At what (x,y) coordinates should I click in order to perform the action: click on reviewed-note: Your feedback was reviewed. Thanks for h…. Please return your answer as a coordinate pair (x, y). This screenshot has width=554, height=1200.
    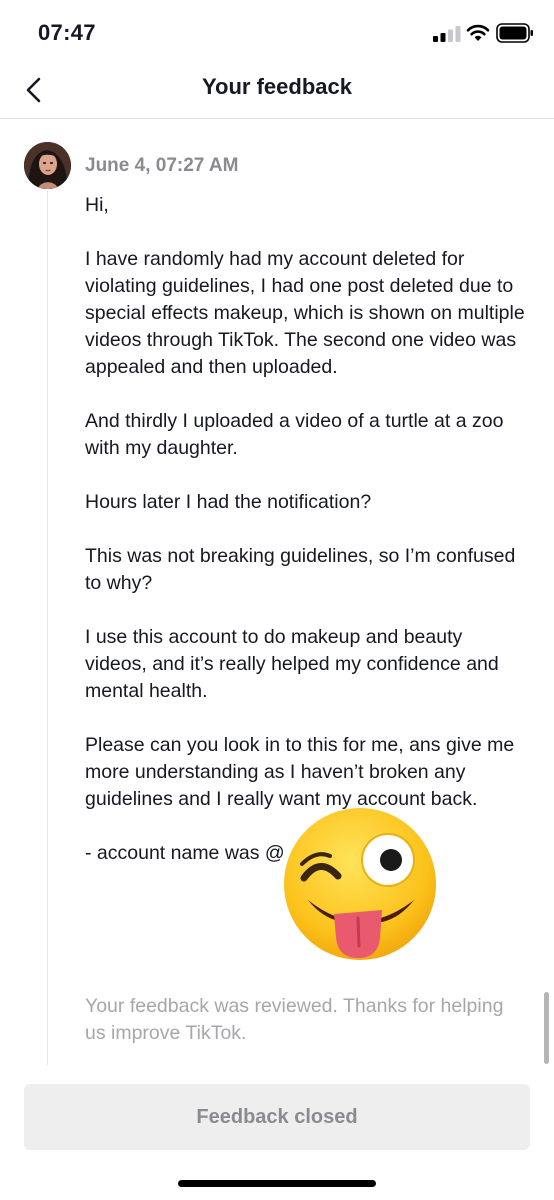
    Looking at the image, I should click on (294, 1019).